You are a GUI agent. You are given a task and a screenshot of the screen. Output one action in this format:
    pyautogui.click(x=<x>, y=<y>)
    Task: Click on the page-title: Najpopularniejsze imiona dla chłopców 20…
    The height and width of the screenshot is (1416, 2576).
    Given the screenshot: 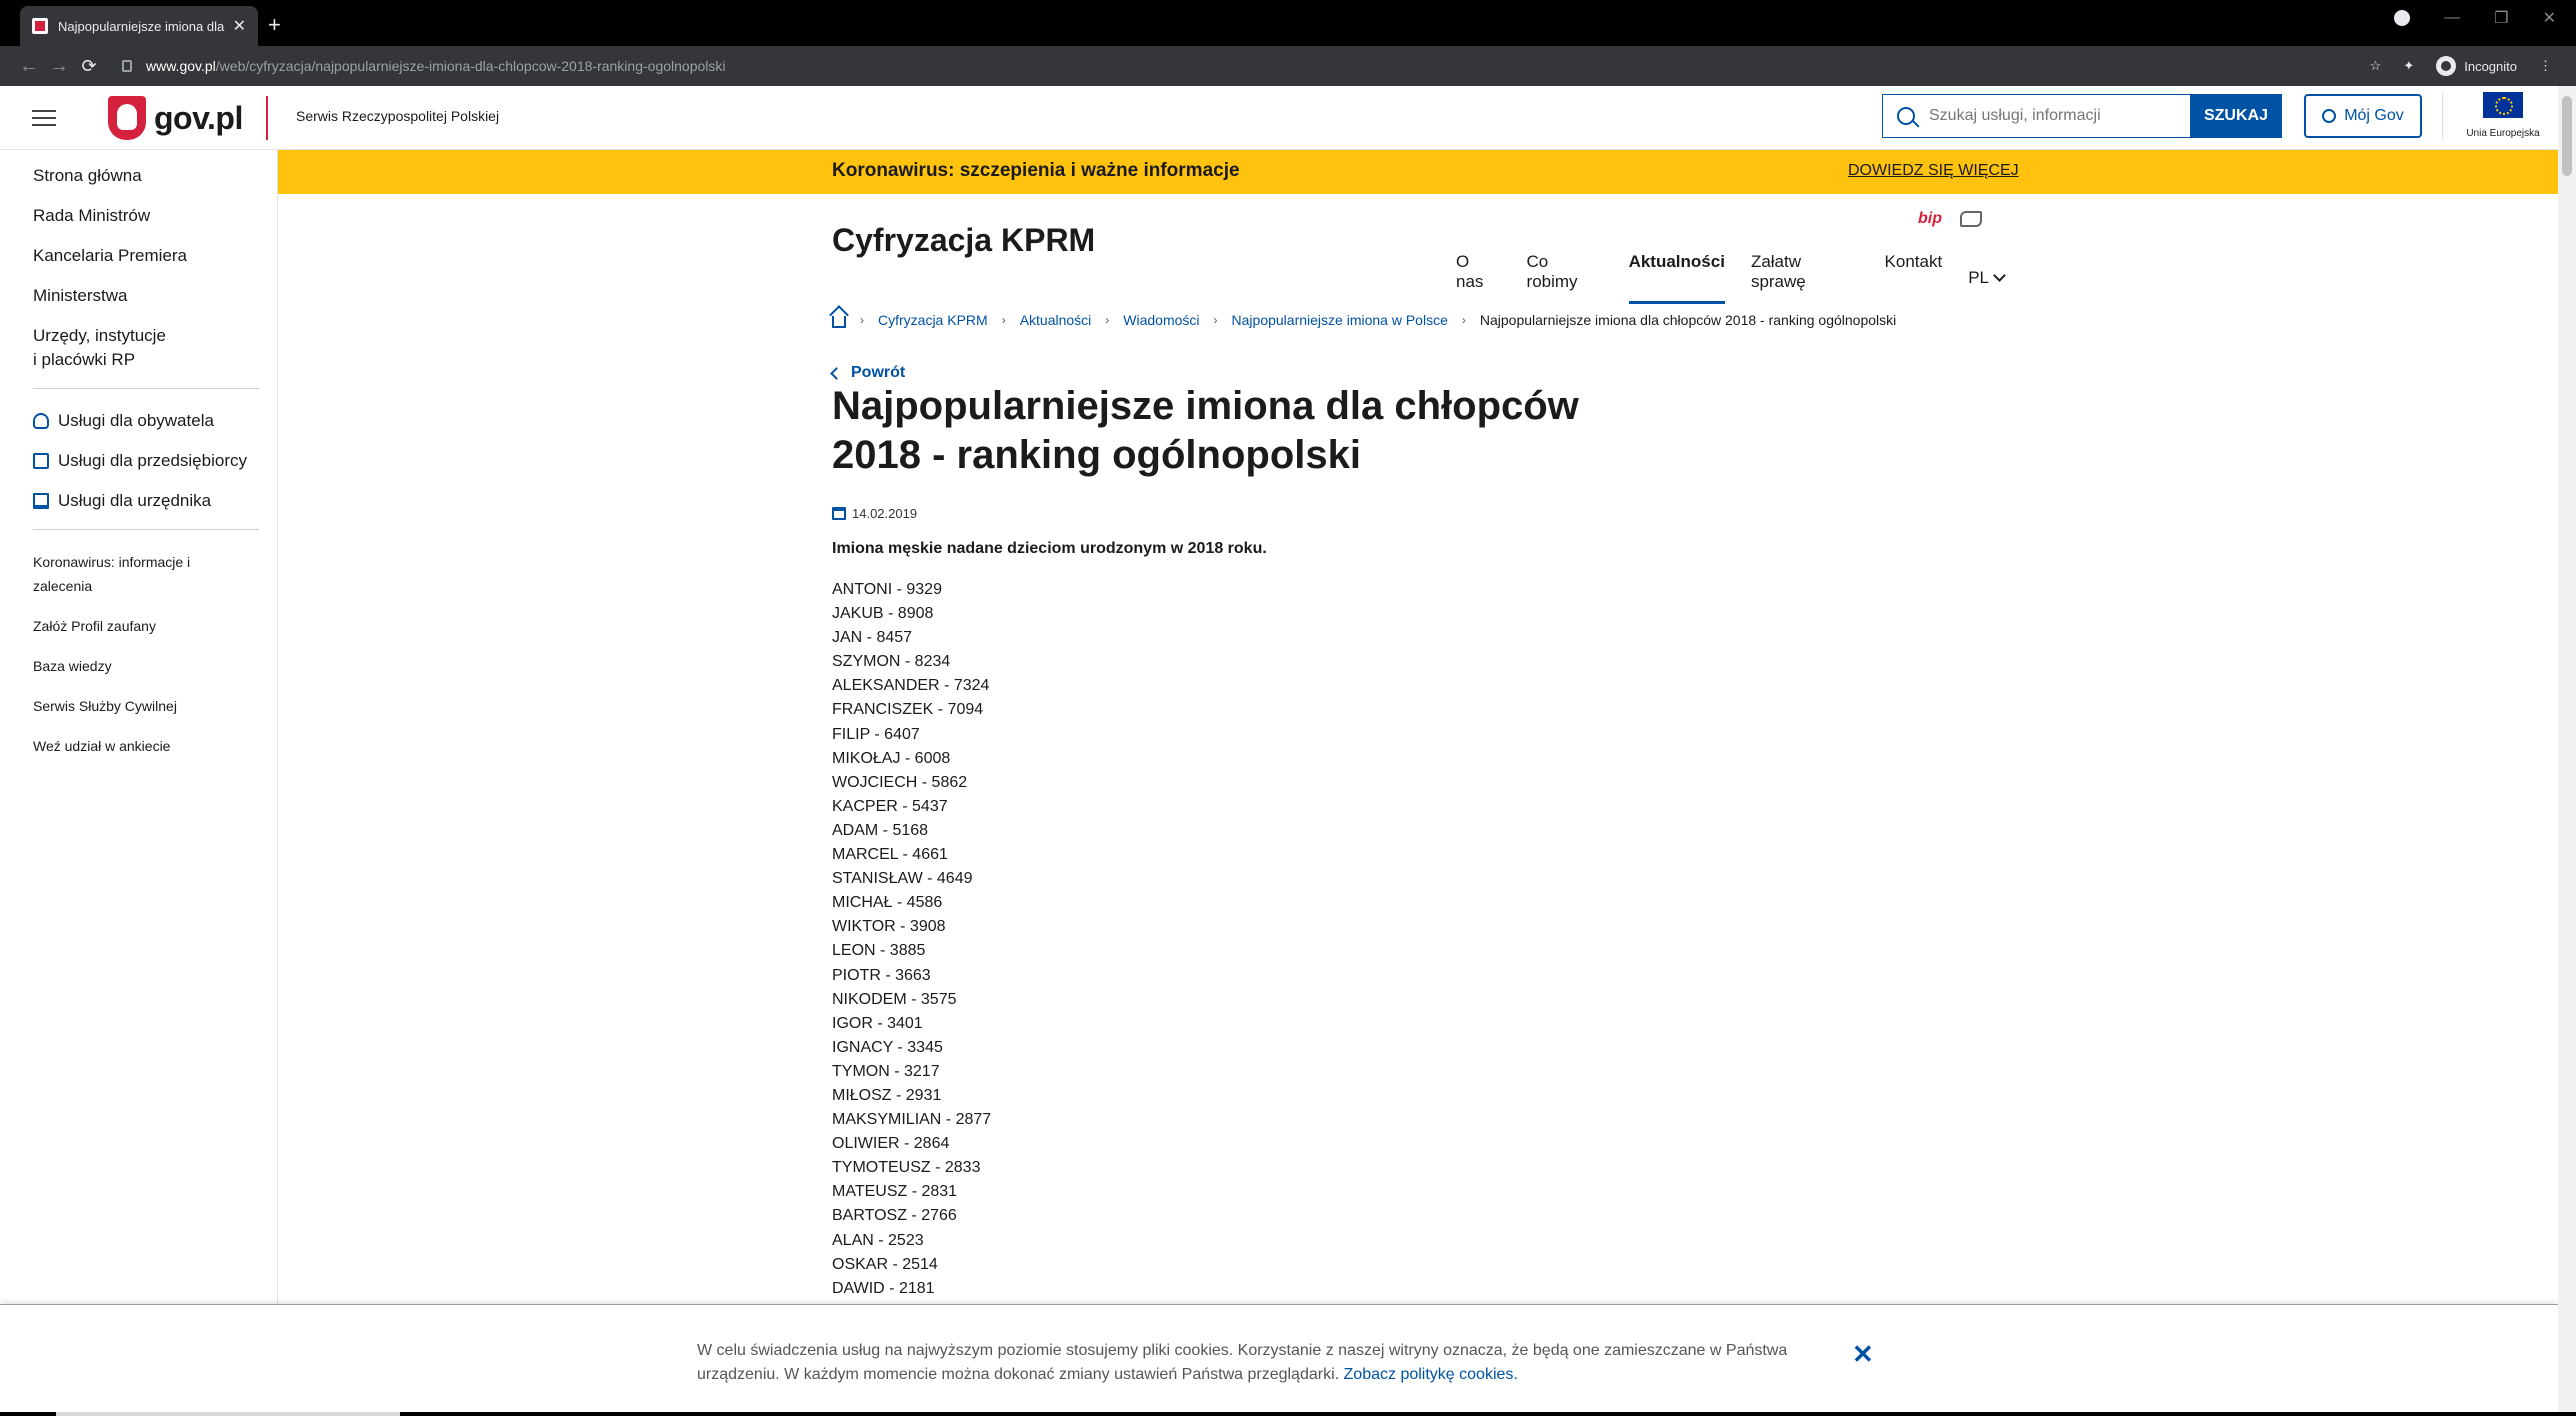 What is the action you would take?
    pyautogui.click(x=1205, y=430)
    